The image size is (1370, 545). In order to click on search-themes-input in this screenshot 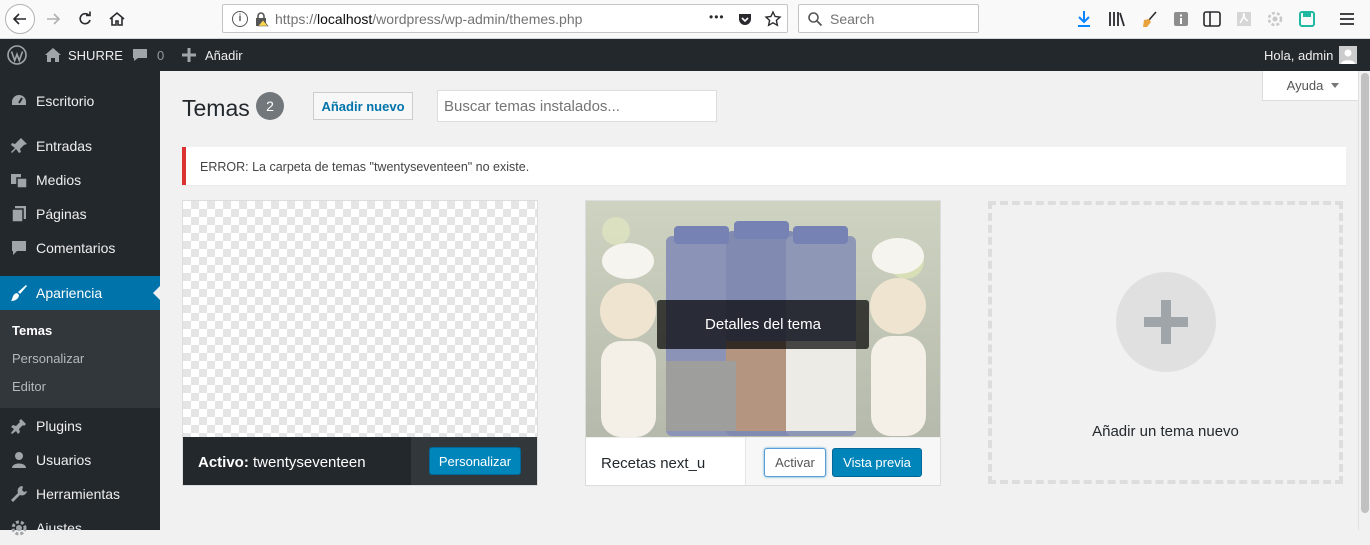, I will do `click(577, 106)`.